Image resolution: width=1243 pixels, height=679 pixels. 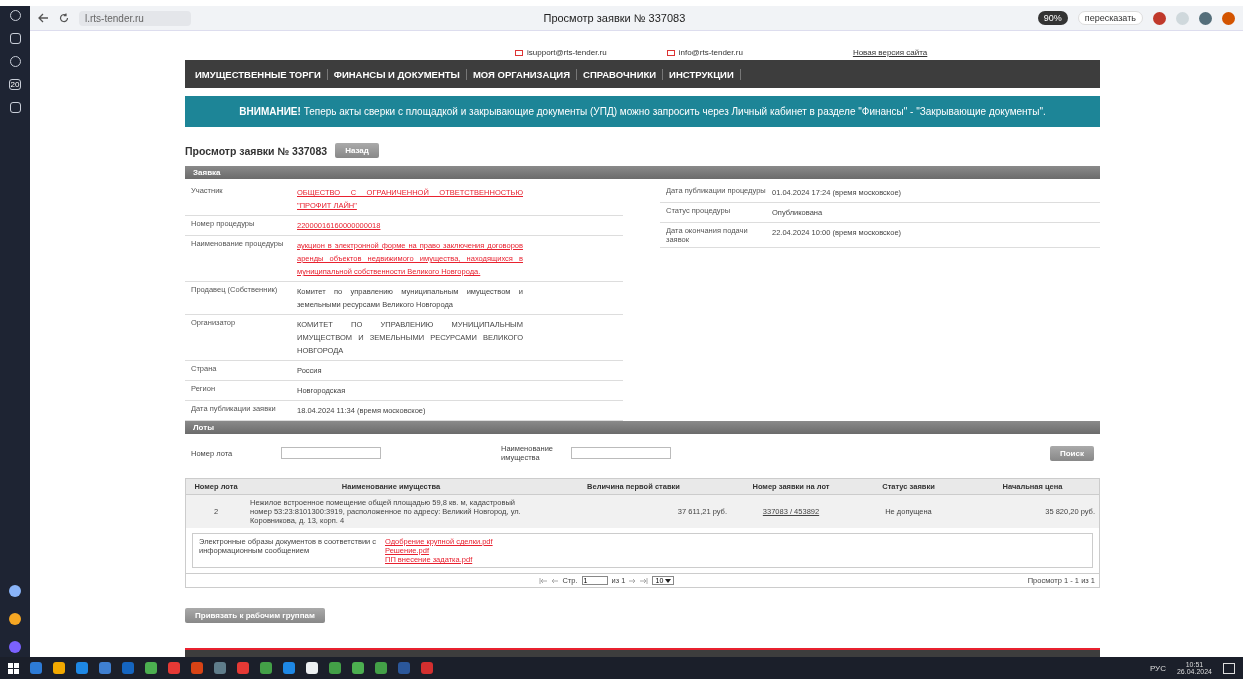 What do you see at coordinates (1157, 668) in the screenshot?
I see `language-indicator: РУС` at bounding box center [1157, 668].